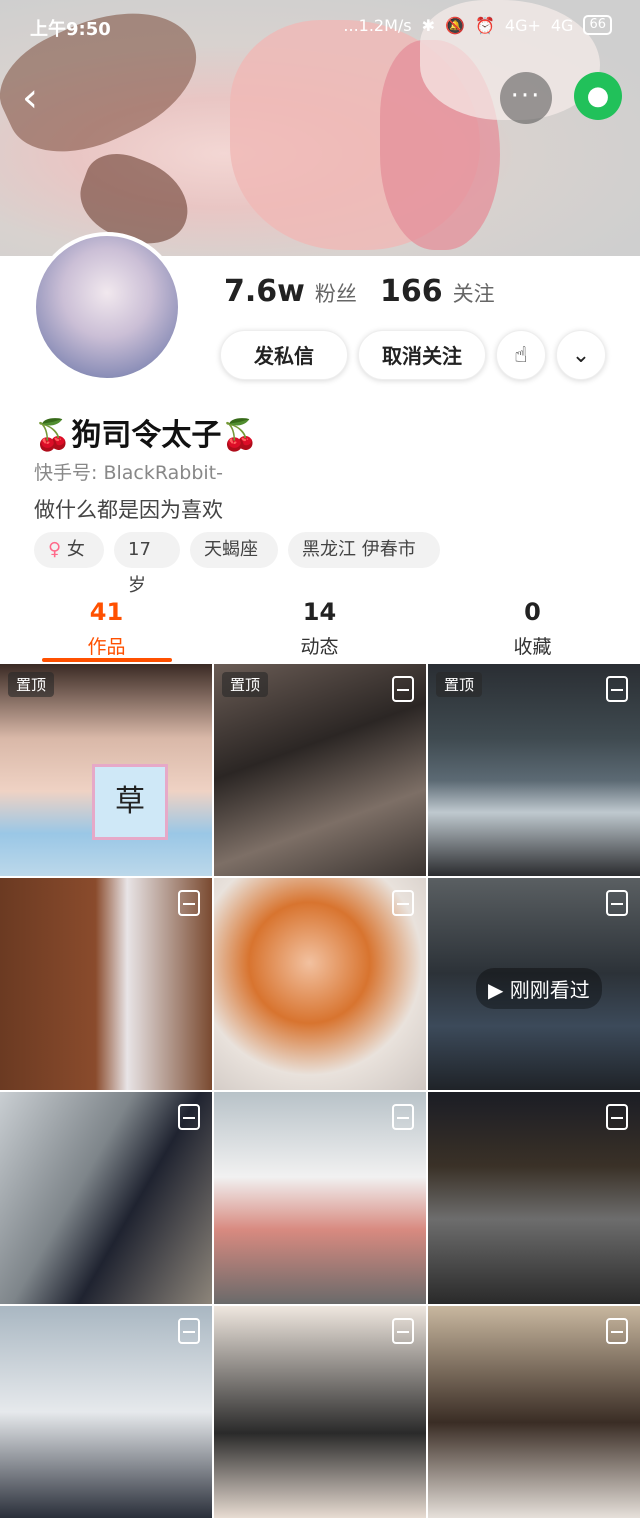 Image resolution: width=640 pixels, height=1518 pixels. I want to click on hand-pointer-icon: ☝, so click(521, 355).